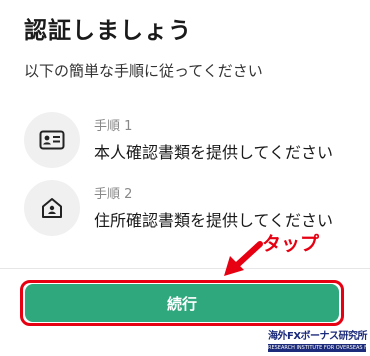 The width and height of the screenshot is (370, 356). I want to click on step-item-1: 手順 1 本人確認書類を提供してください, so click(189, 141).